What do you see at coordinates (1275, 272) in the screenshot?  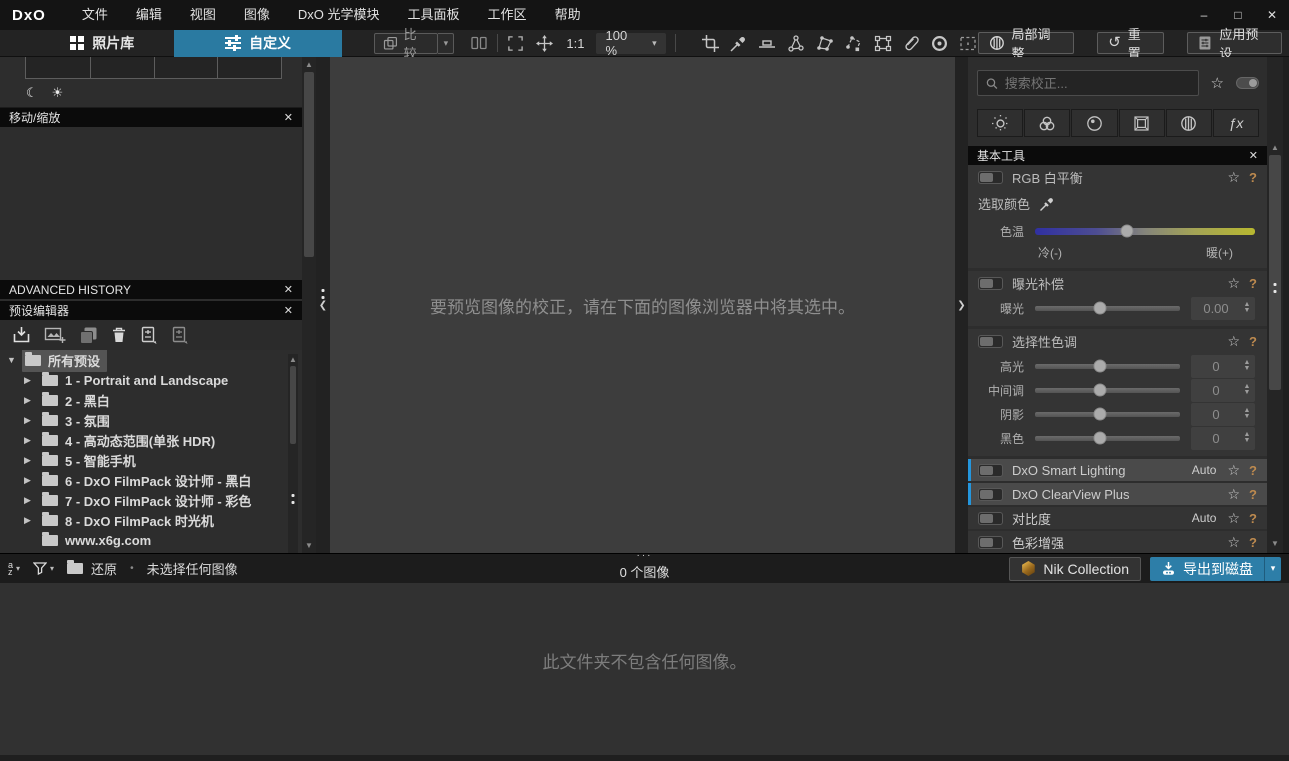 I see `right-scrollbar-thumb` at bounding box center [1275, 272].